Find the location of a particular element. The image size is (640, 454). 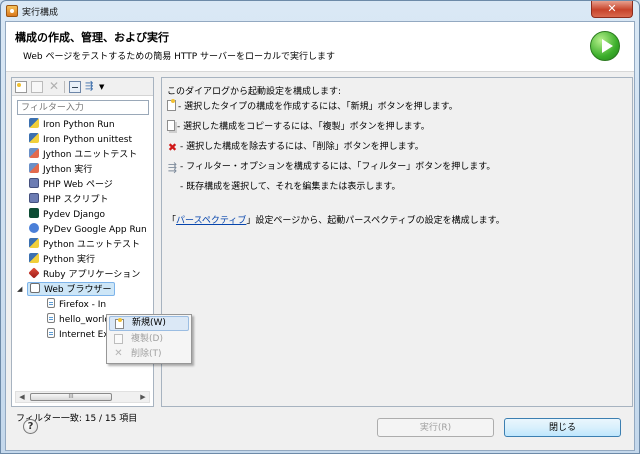

delete-config-icon: ✖ is located at coordinates (172, 147).